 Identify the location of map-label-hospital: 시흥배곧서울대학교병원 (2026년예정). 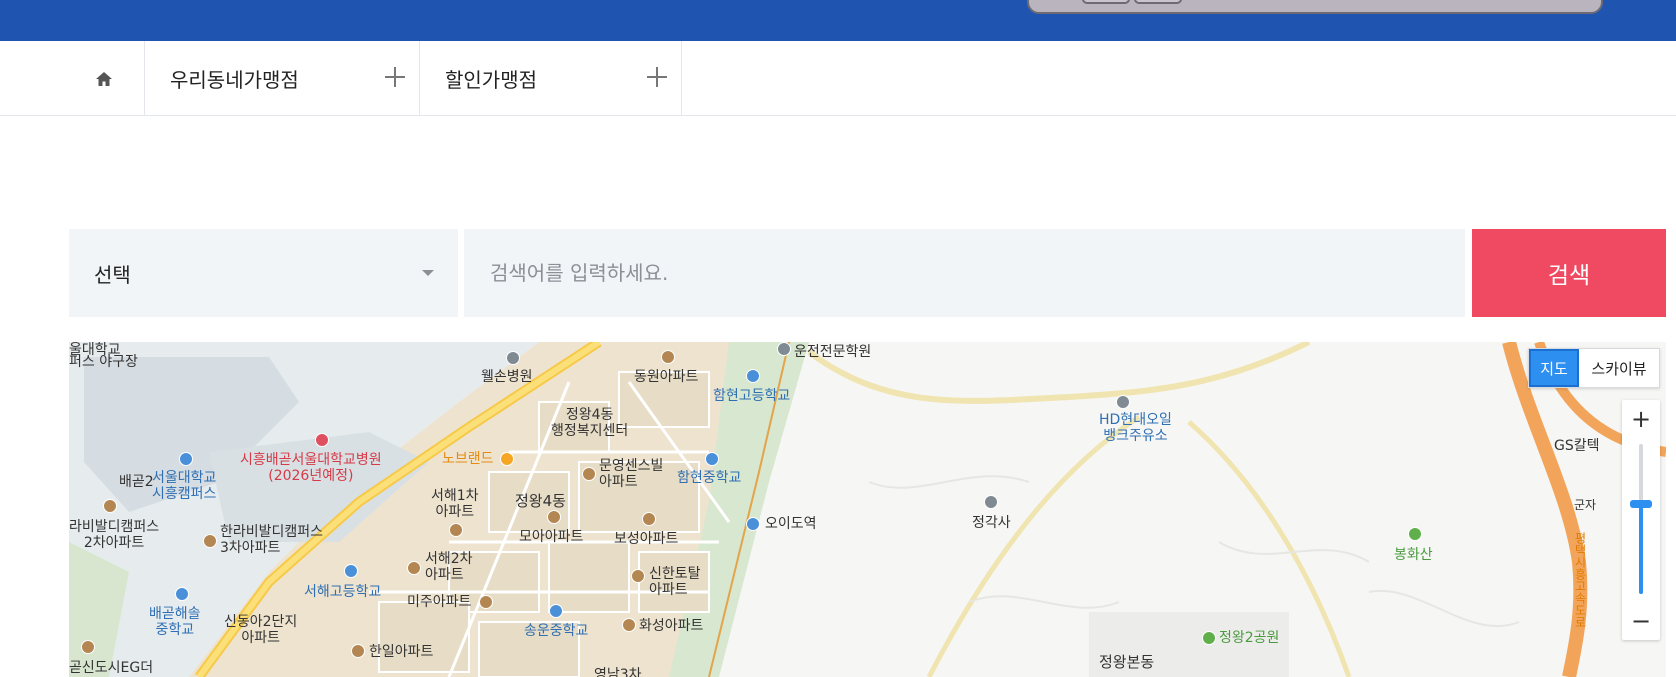
(311, 468).